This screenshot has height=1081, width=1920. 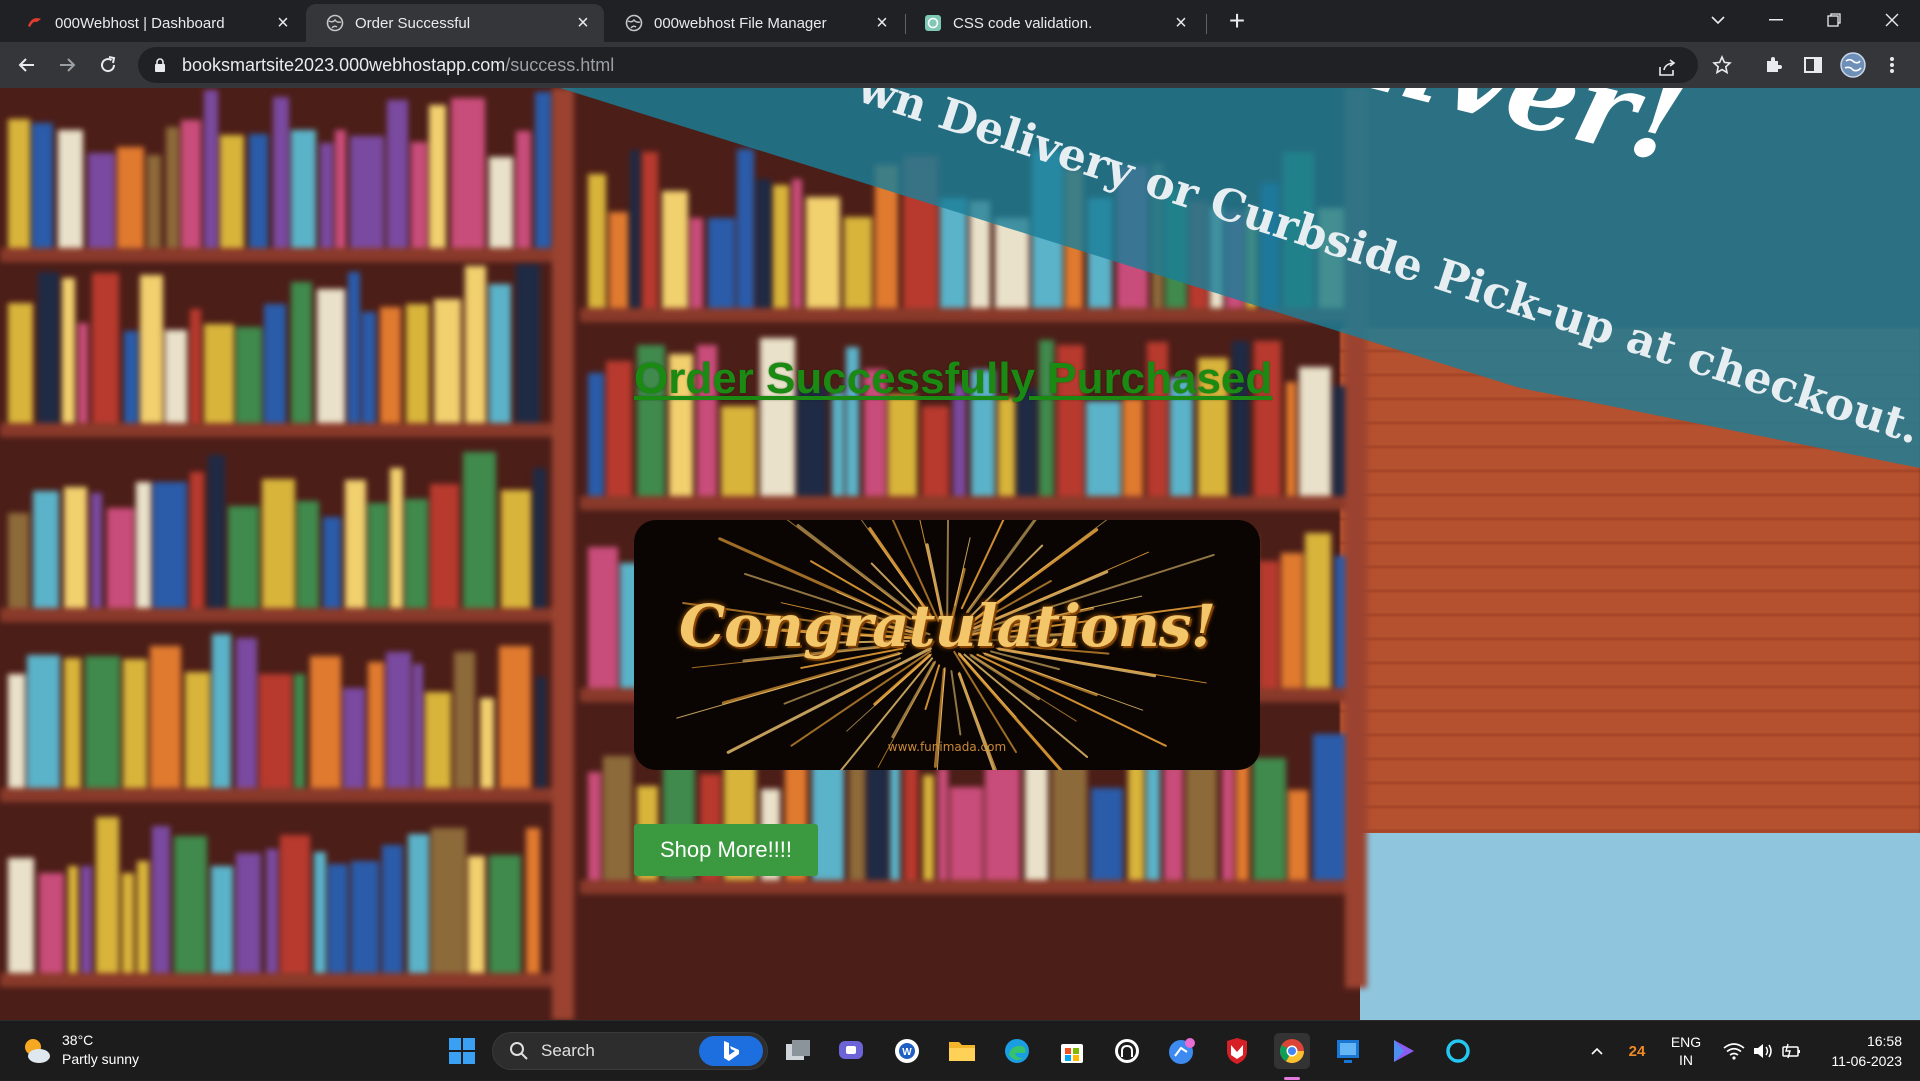 I want to click on file-explorer-icon, so click(x=962, y=1051).